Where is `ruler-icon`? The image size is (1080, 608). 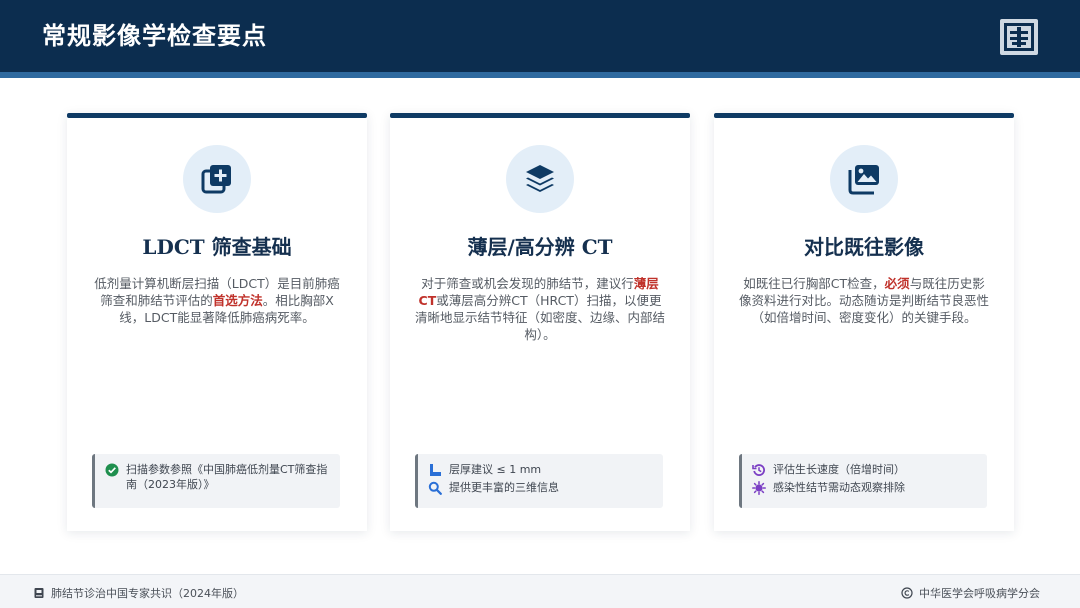 ruler-icon is located at coordinates (435, 470).